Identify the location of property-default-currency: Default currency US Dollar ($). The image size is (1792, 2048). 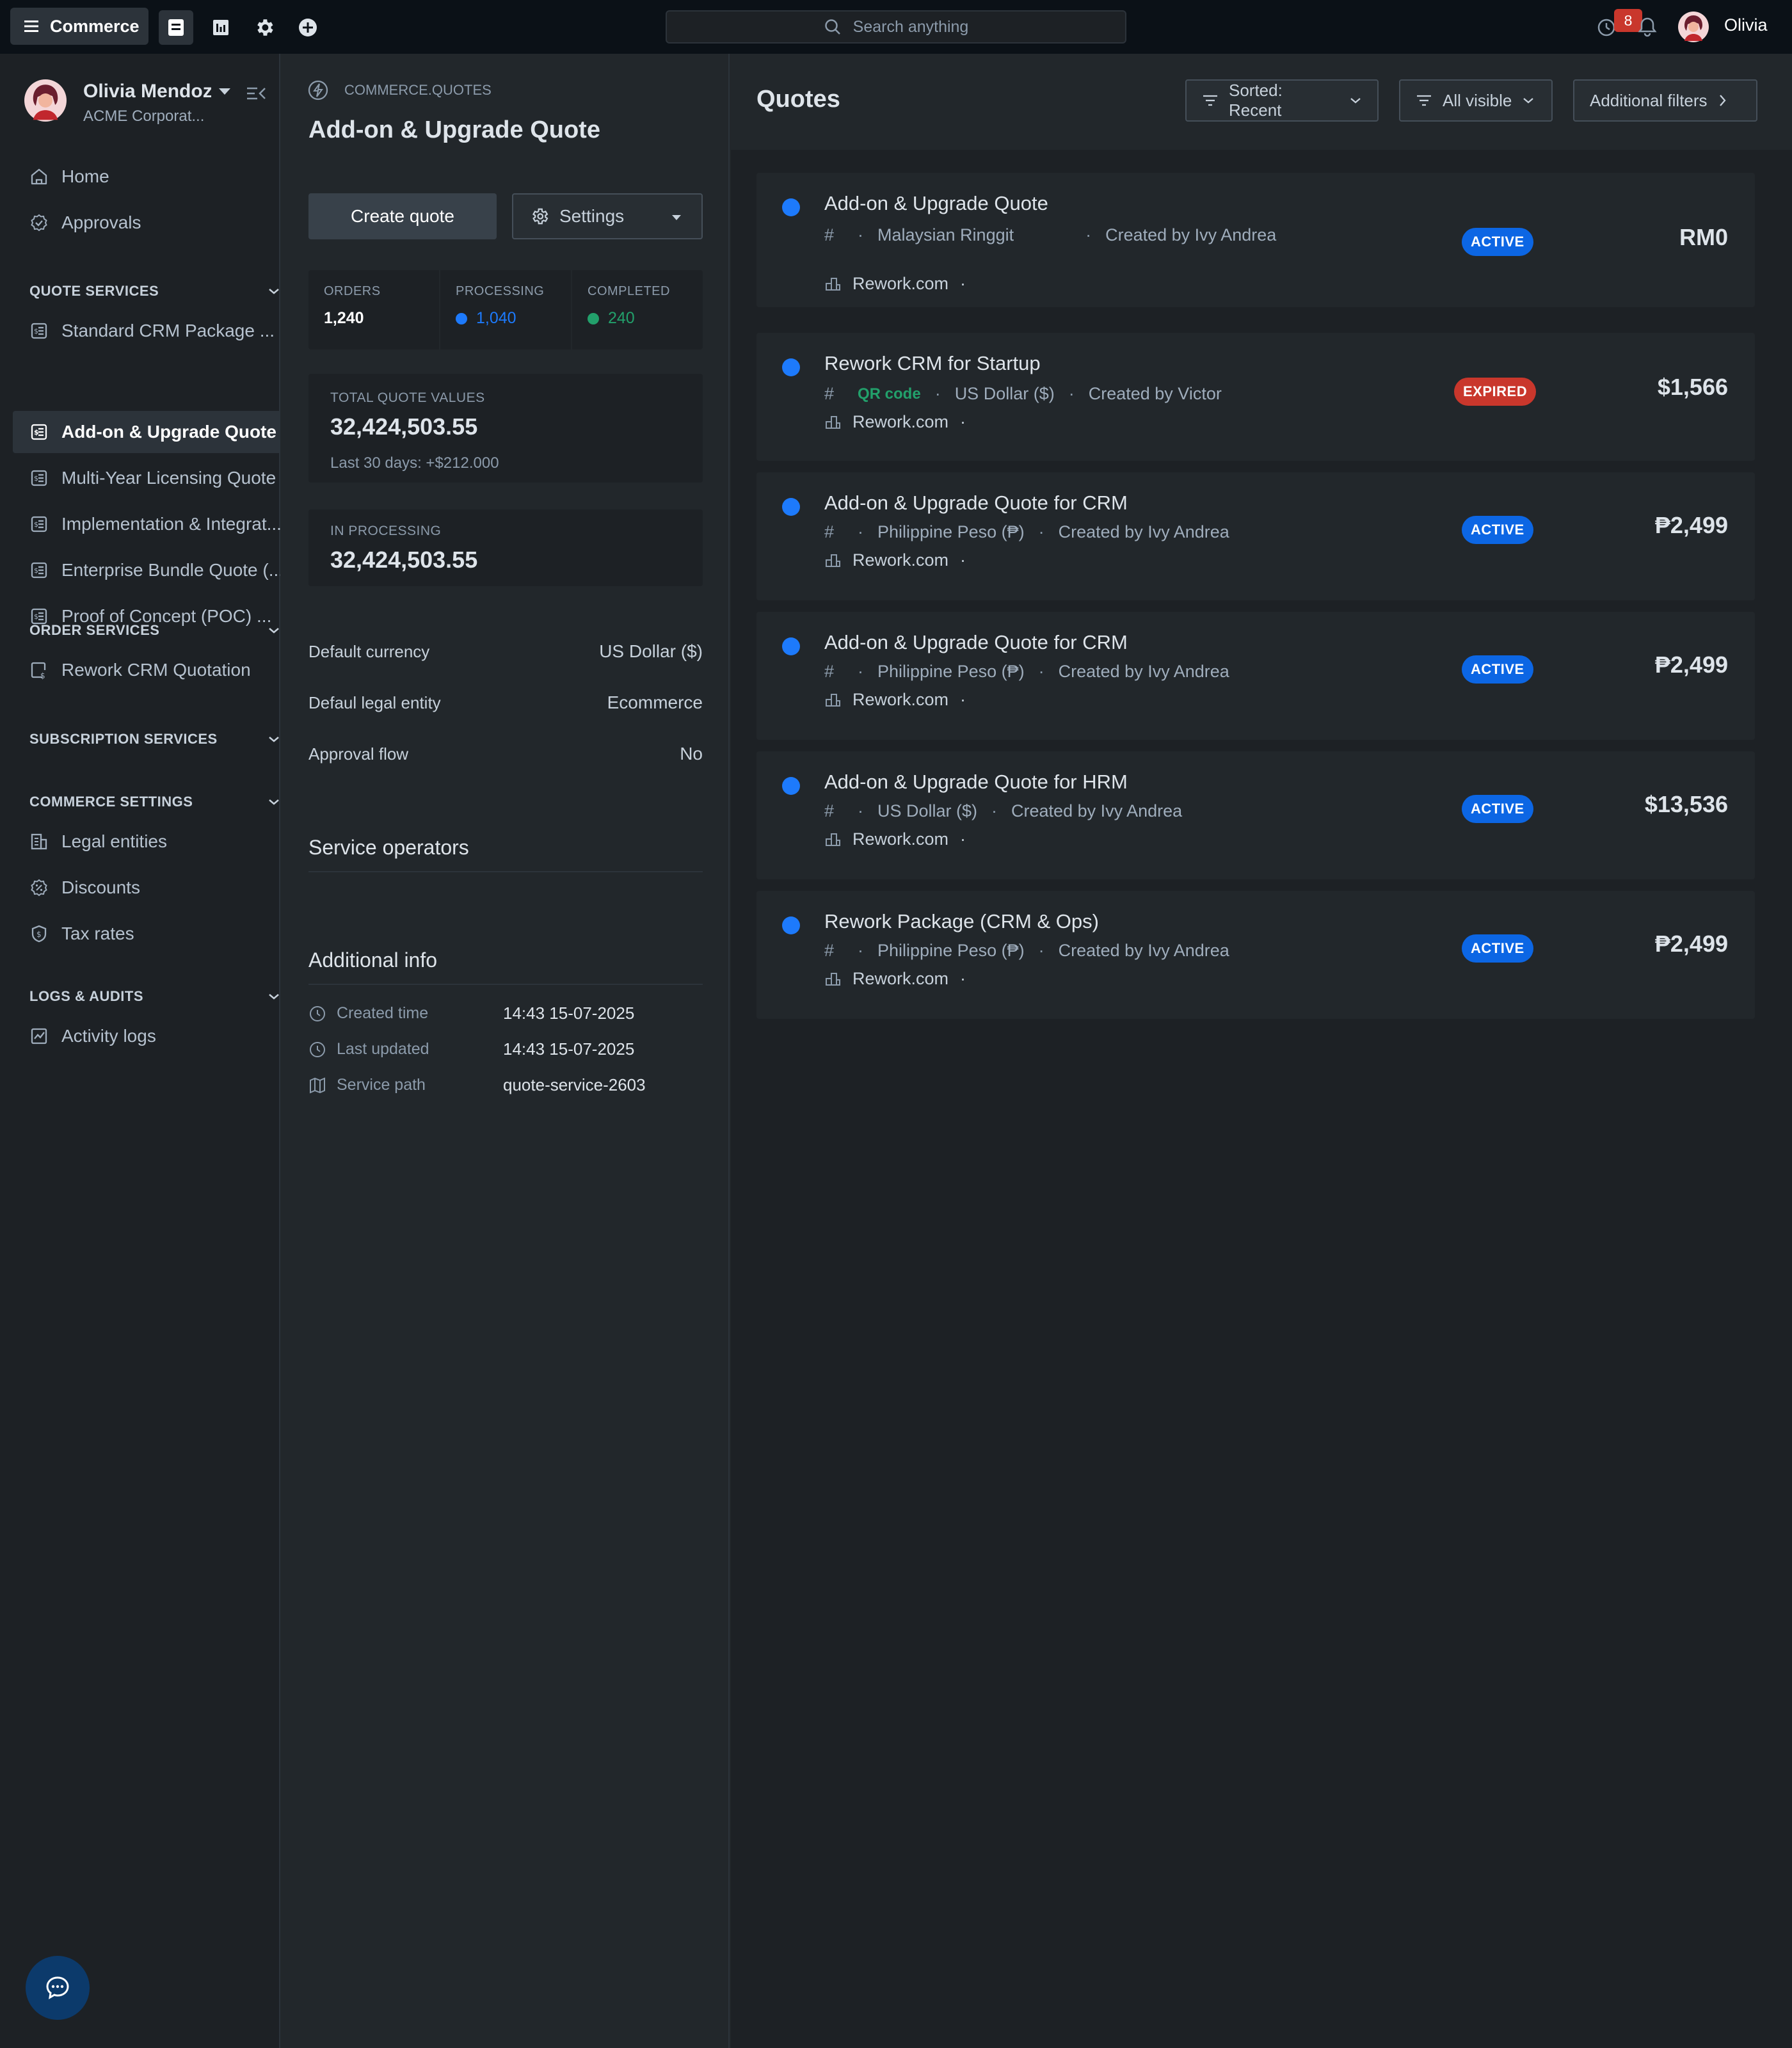
(505, 651).